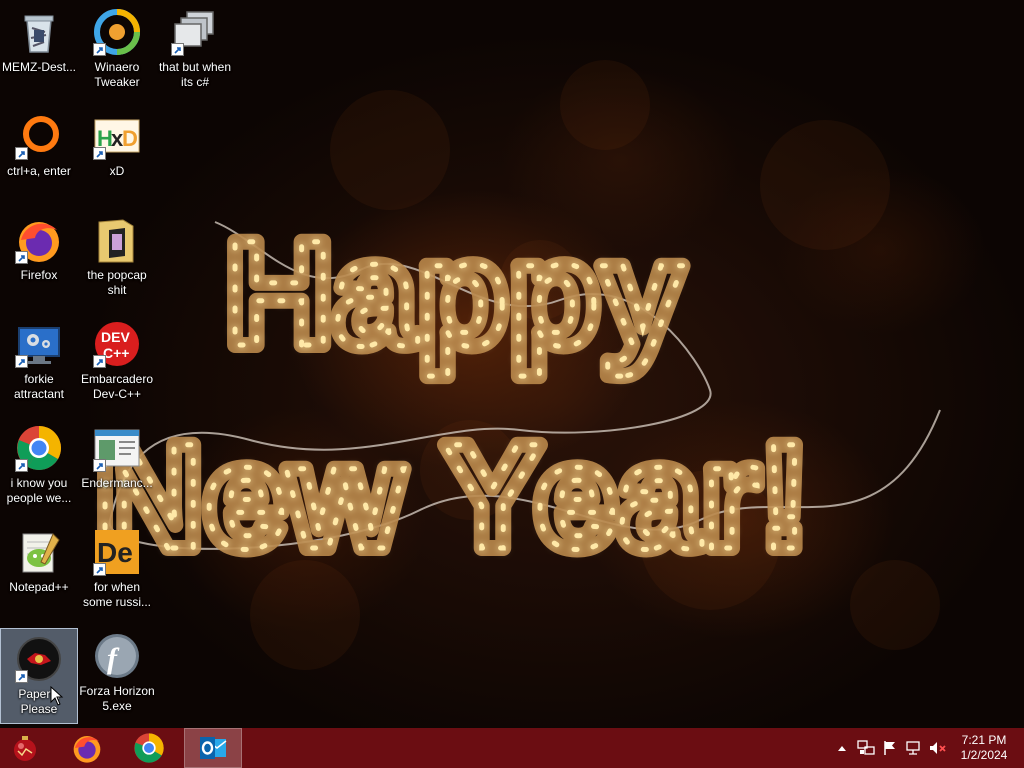  Describe the element at coordinates (39, 32) in the screenshot. I see `recycle-bin-icon` at that location.